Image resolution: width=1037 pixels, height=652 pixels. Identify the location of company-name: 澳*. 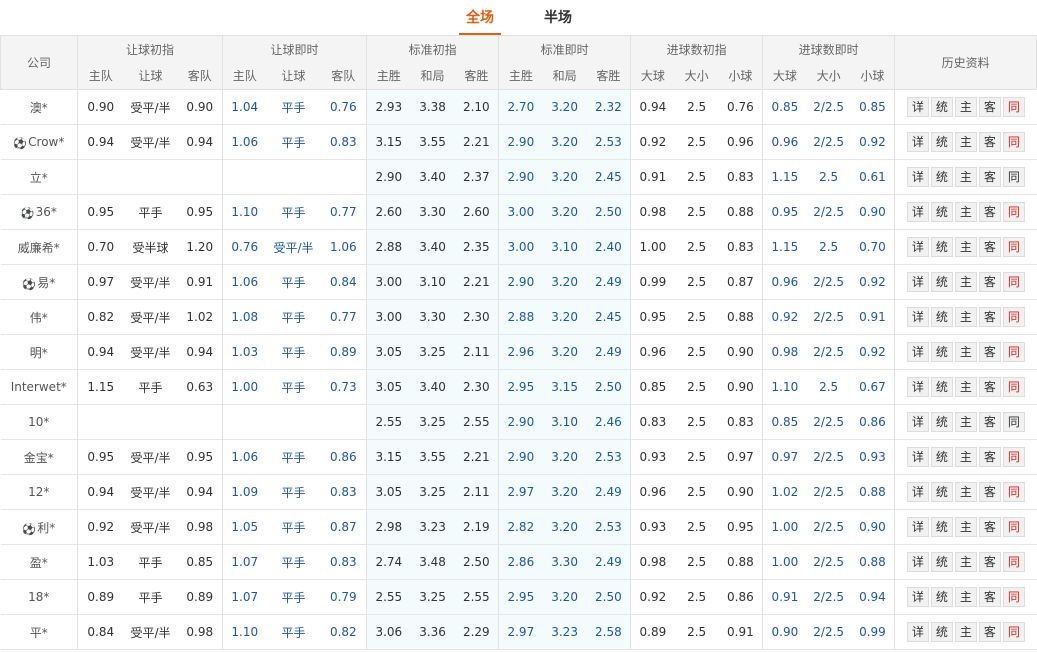
(39, 107).